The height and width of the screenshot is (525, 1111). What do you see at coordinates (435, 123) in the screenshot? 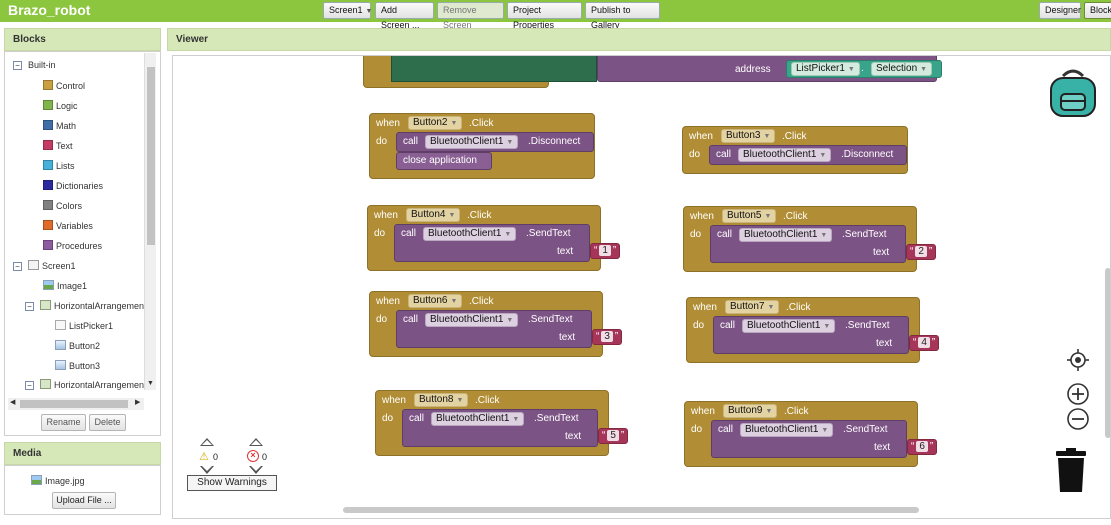
I see `component-dropdown: Button2 ▼` at bounding box center [435, 123].